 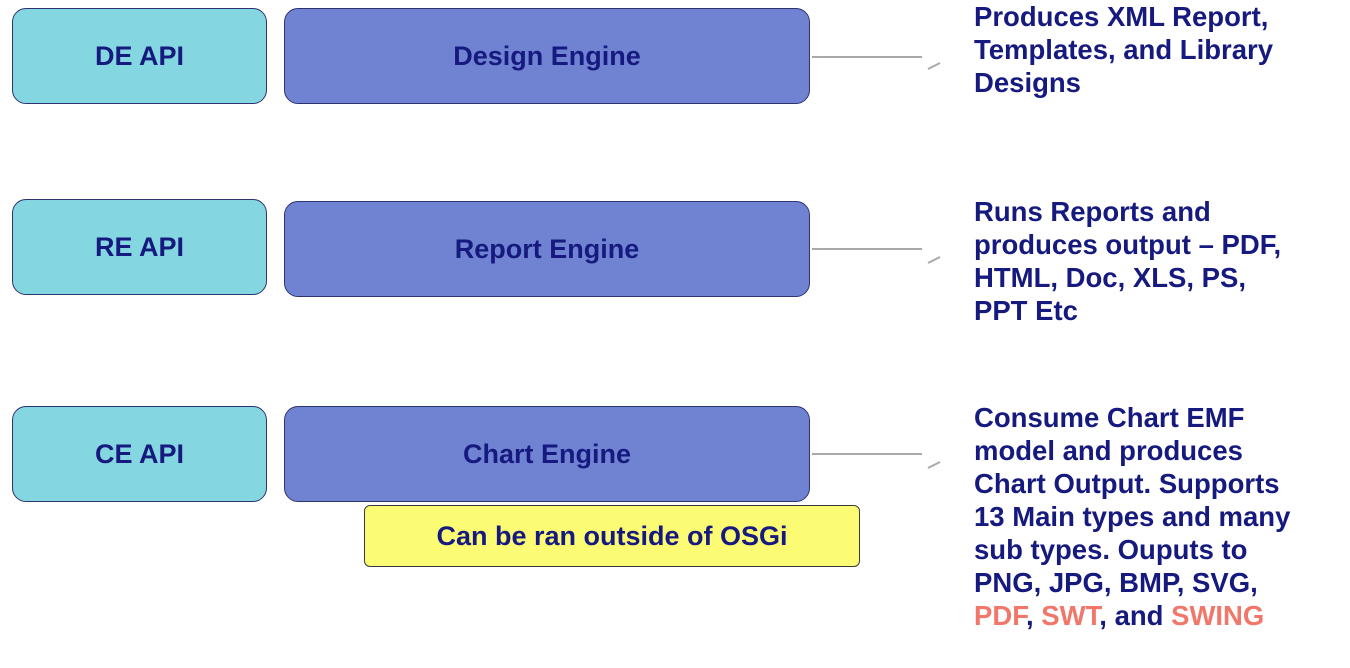 I want to click on desc-line: Templates, and Library, so click(x=1124, y=49).